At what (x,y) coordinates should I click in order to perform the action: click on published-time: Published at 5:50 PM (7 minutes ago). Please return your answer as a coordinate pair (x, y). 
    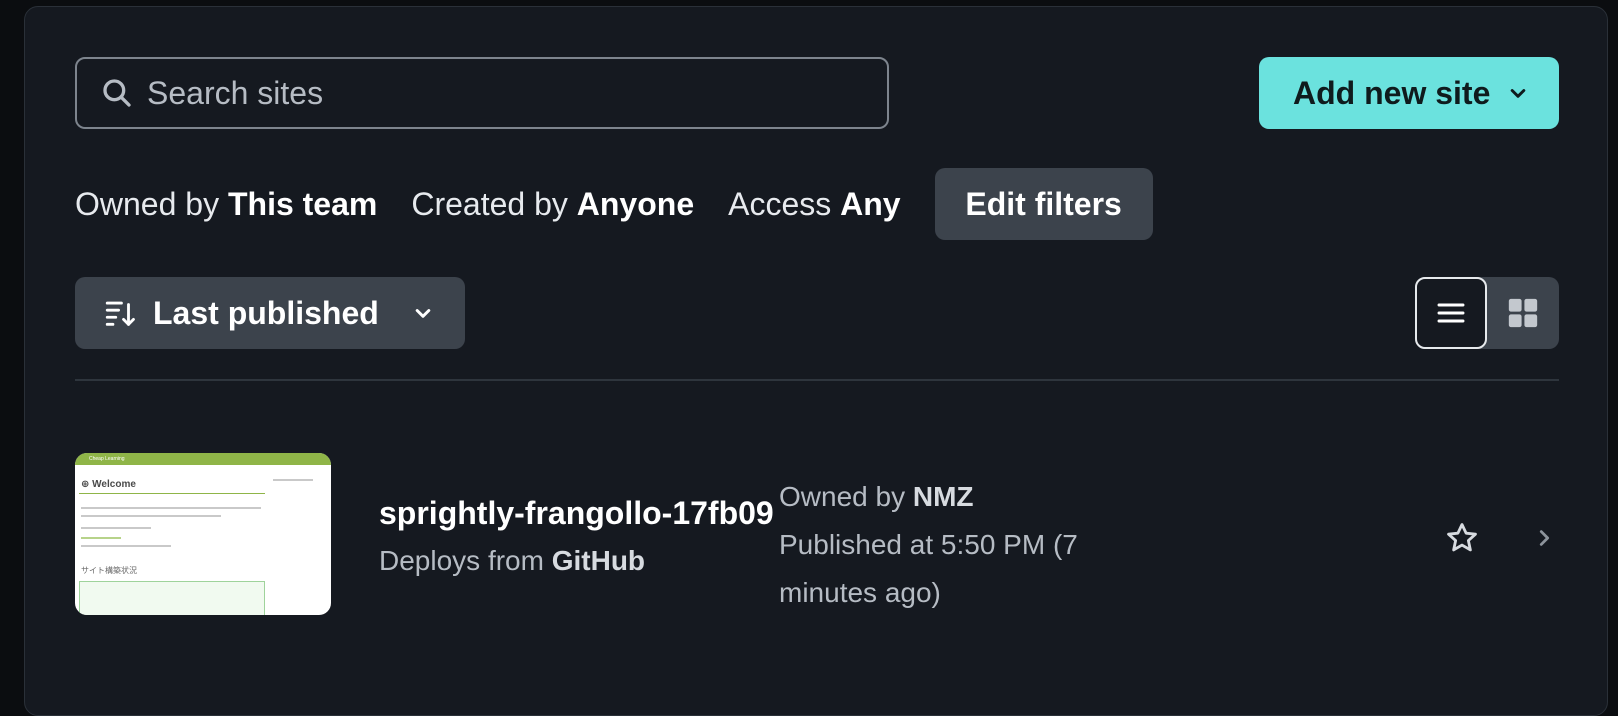
    Looking at the image, I should click on (928, 568).